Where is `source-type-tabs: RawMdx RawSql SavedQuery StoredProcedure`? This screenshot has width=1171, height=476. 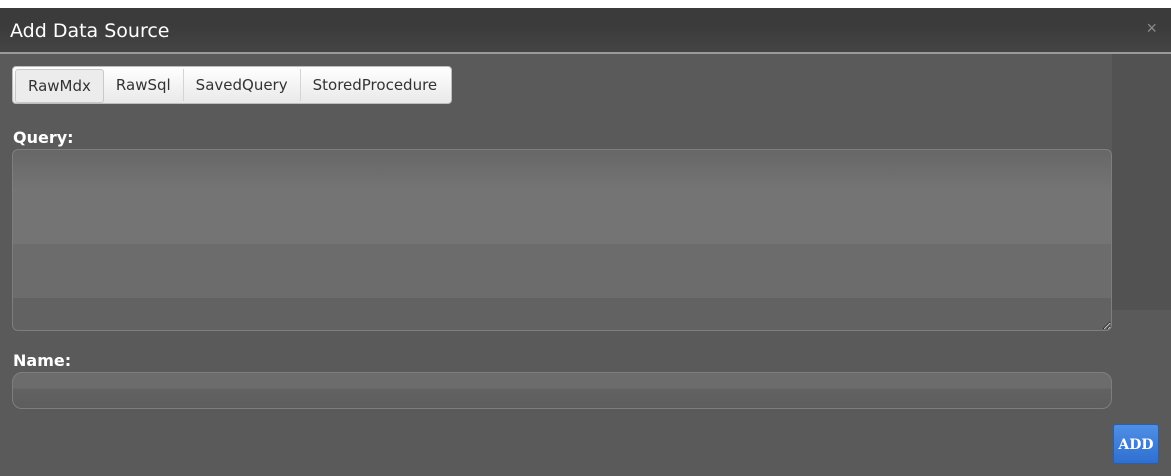
source-type-tabs: RawMdx RawSql SavedQuery StoredProcedure is located at coordinates (232, 85).